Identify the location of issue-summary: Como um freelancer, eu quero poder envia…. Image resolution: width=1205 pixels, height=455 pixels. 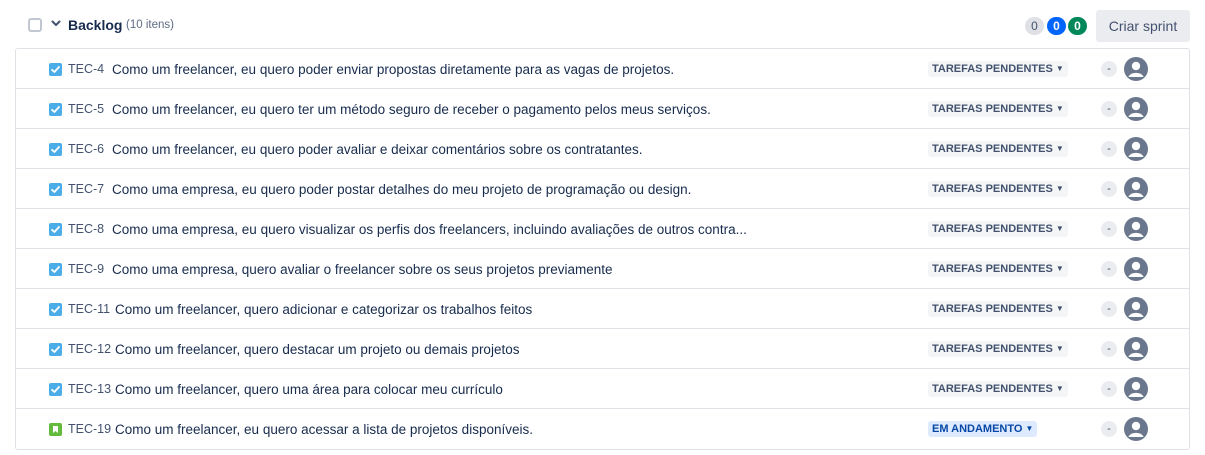
(393, 69).